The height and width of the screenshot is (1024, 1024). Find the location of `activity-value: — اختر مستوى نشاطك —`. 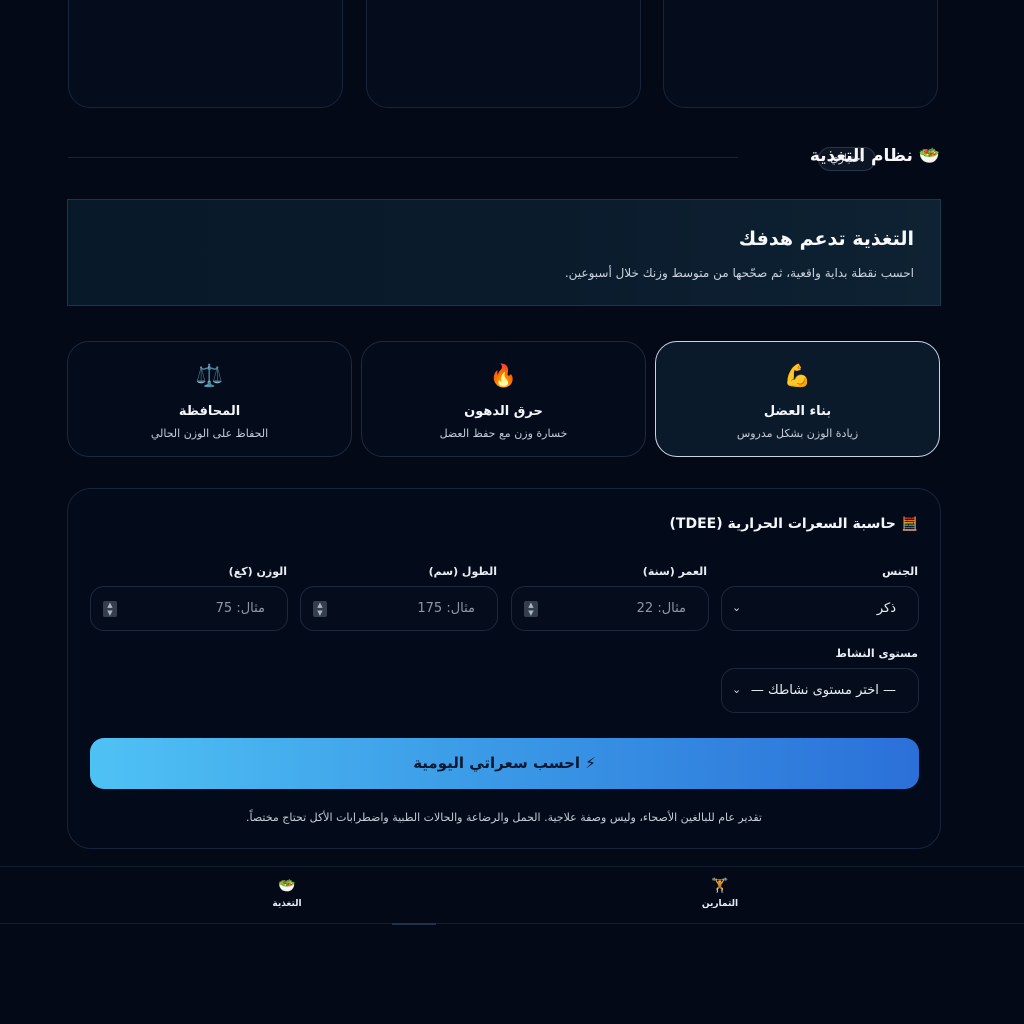

activity-value: — اختر مستوى نشاطك — is located at coordinates (823, 690).